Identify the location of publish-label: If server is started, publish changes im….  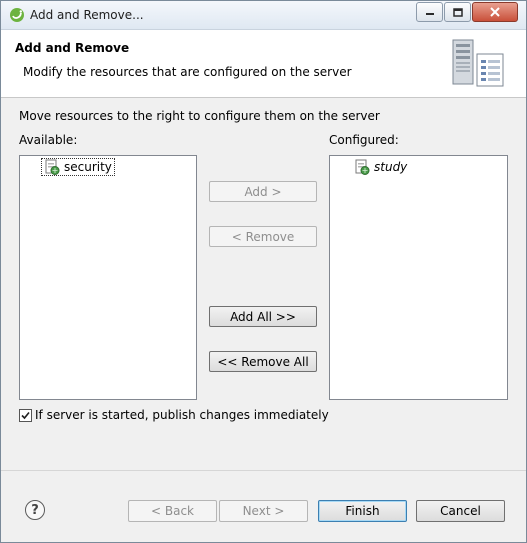
(182, 415).